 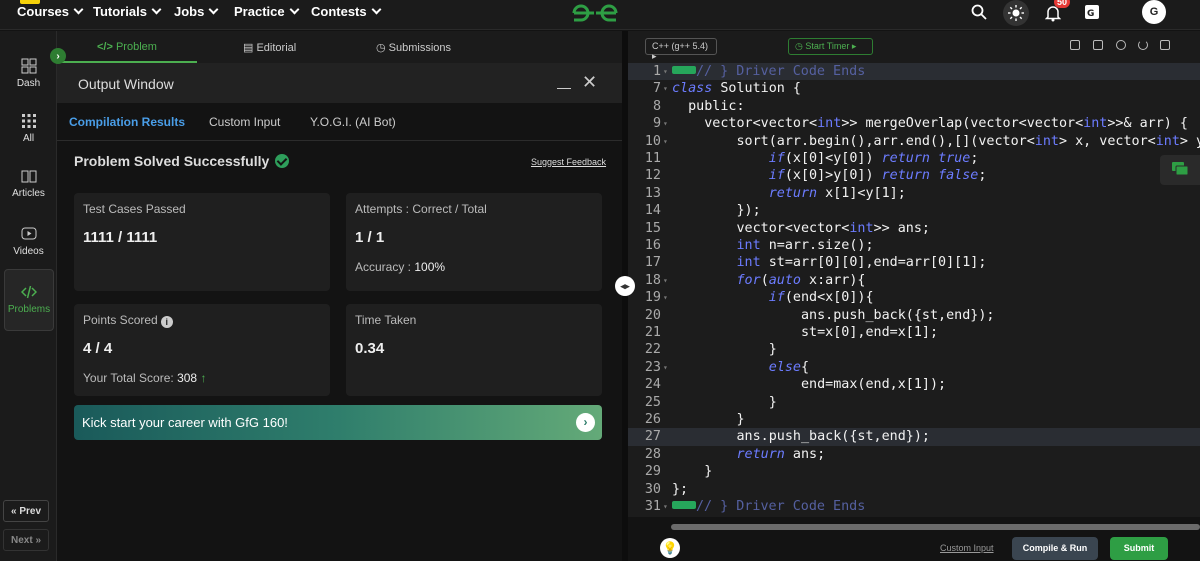 I want to click on code-line: 28 return ans;, so click(x=914, y=454).